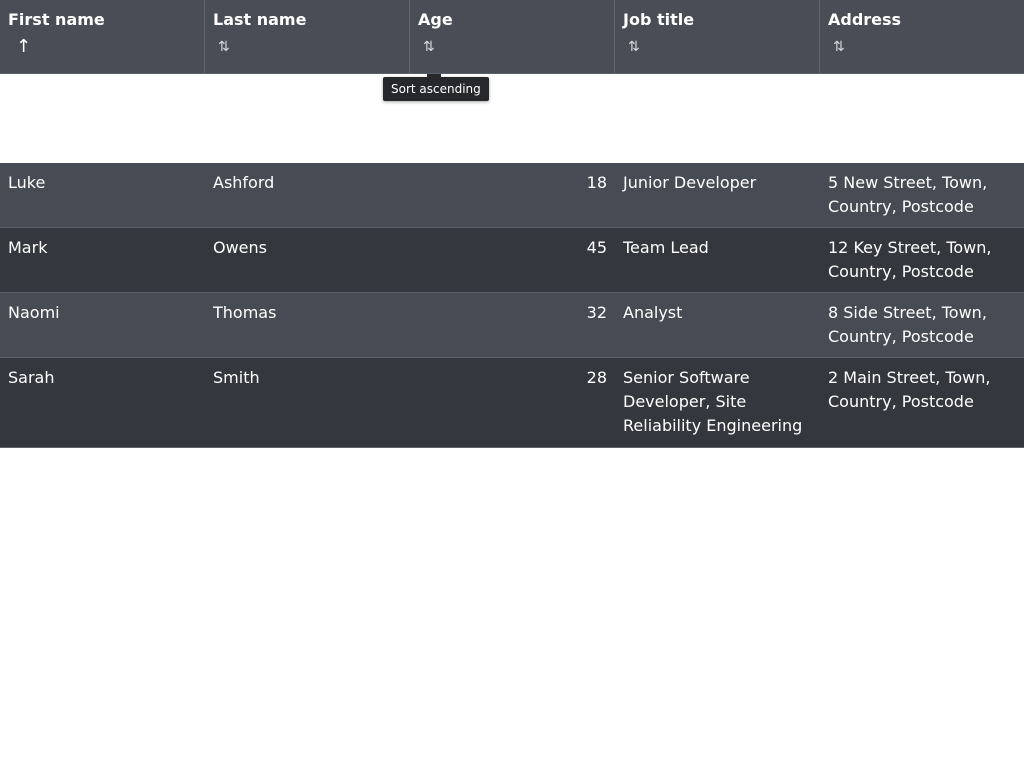 The width and height of the screenshot is (1024, 768). I want to click on cell-address: 2 Main Street, Town, Country, Postcode, so click(909, 389).